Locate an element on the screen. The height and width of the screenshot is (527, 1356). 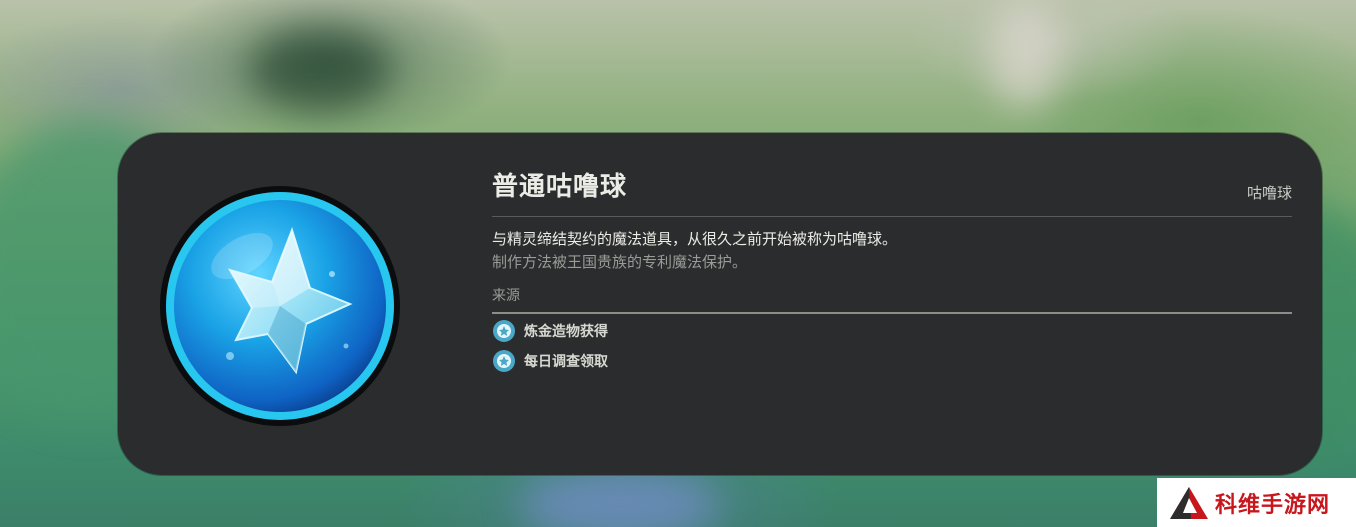
item-flavor-text: 制作方法被王国贵族的专利魔法保护。 is located at coordinates (620, 262).